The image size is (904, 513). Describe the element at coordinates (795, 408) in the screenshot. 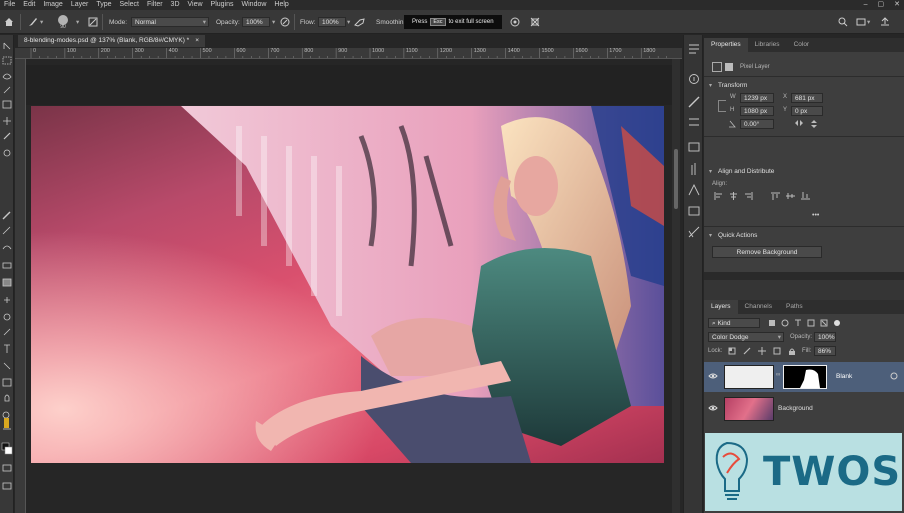

I see `layer-name: Background` at that location.